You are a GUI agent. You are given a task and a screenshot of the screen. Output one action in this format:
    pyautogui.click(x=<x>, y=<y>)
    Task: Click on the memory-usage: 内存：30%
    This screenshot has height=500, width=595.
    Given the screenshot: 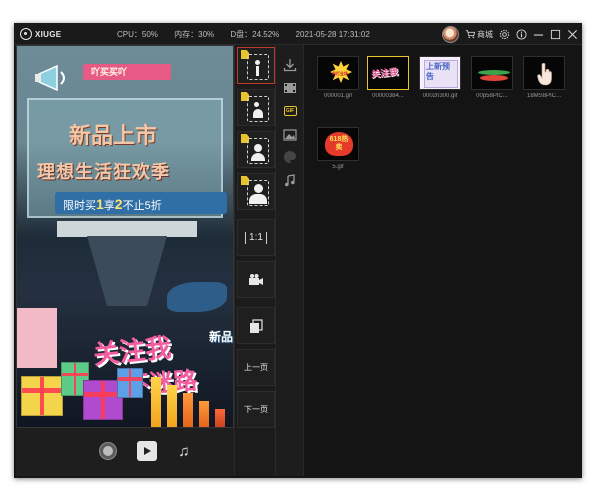 What is the action you would take?
    pyautogui.click(x=194, y=34)
    